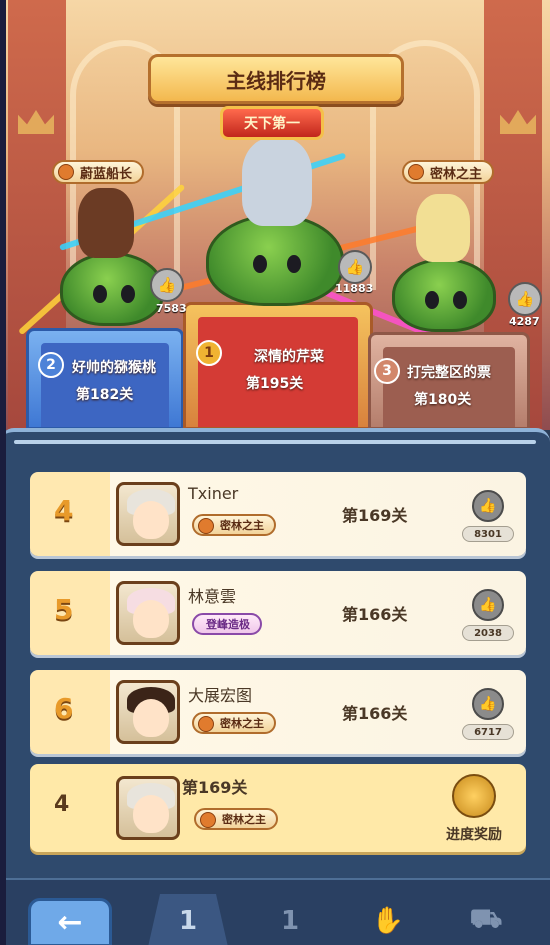 Image resolution: width=550 pixels, height=945 pixels. Describe the element at coordinates (171, 308) in the screenshot. I see `likes-second: 7583` at that location.